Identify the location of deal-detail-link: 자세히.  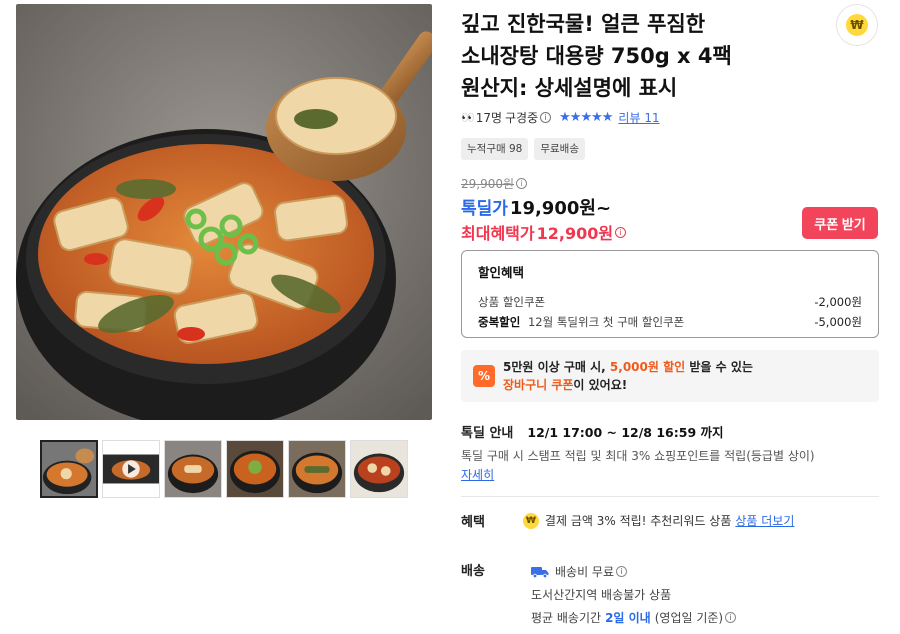
(477, 474).